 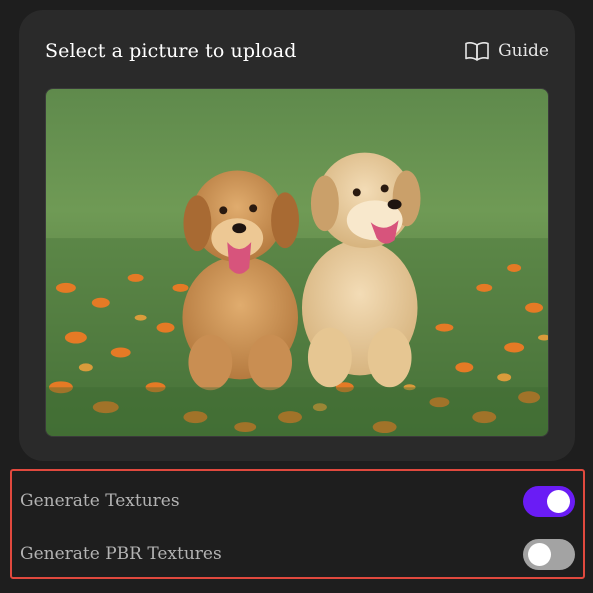 I want to click on book-icon, so click(x=477, y=51).